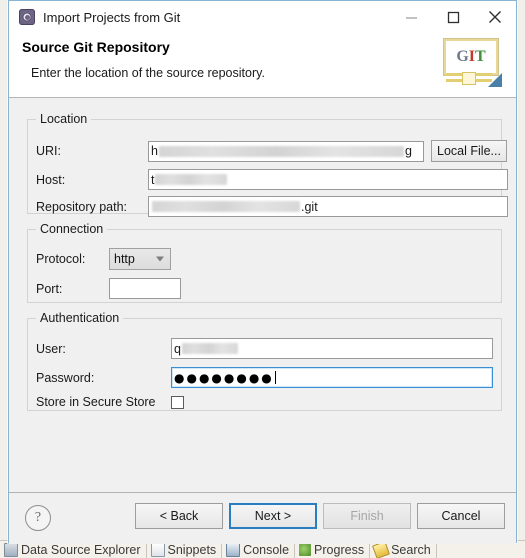  What do you see at coordinates (471, 57) in the screenshot?
I see `git-logo-card: GIT` at bounding box center [471, 57].